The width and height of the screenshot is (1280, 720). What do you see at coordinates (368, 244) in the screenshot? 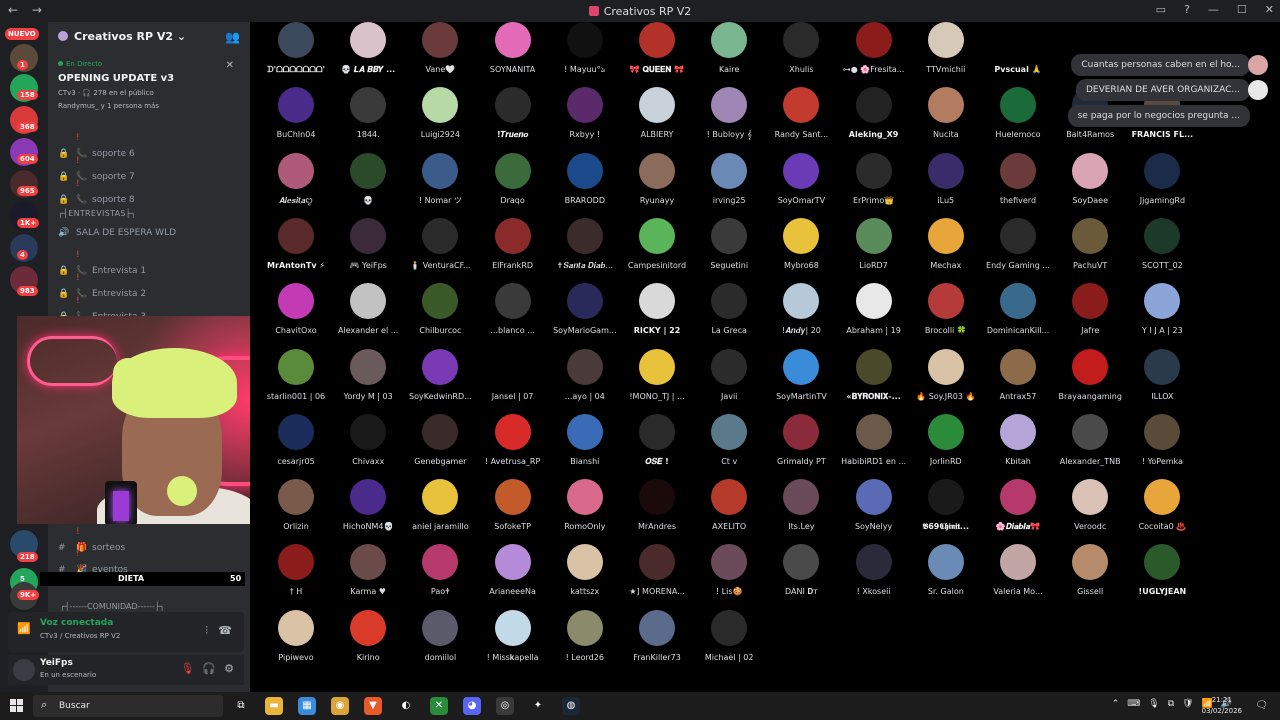
I see `participant-tile: 🎮 YeiFps` at bounding box center [368, 244].